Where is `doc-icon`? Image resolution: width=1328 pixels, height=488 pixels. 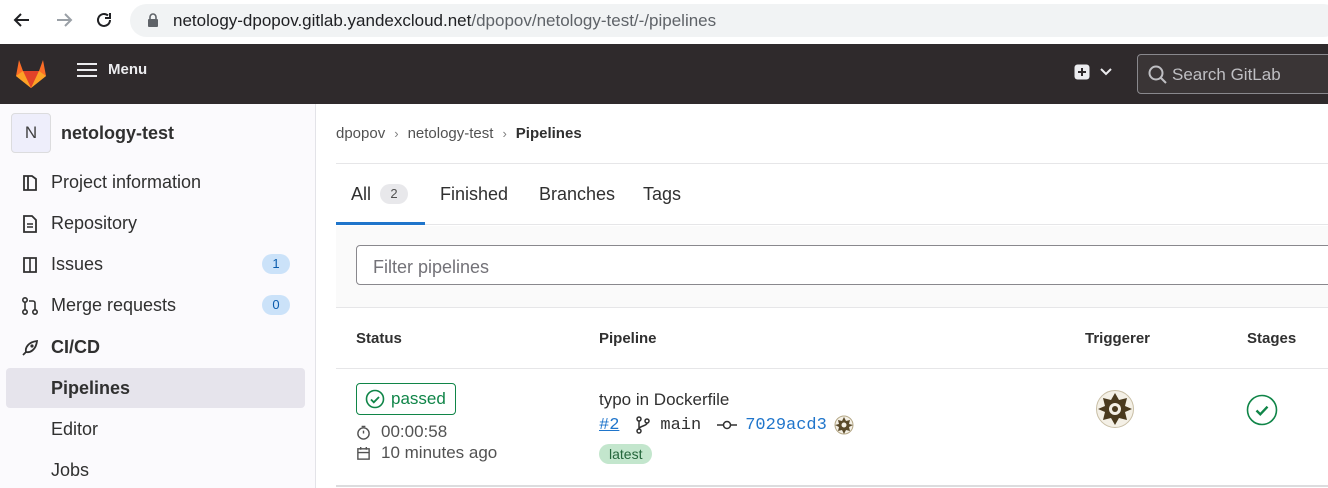
doc-icon is located at coordinates (30, 224).